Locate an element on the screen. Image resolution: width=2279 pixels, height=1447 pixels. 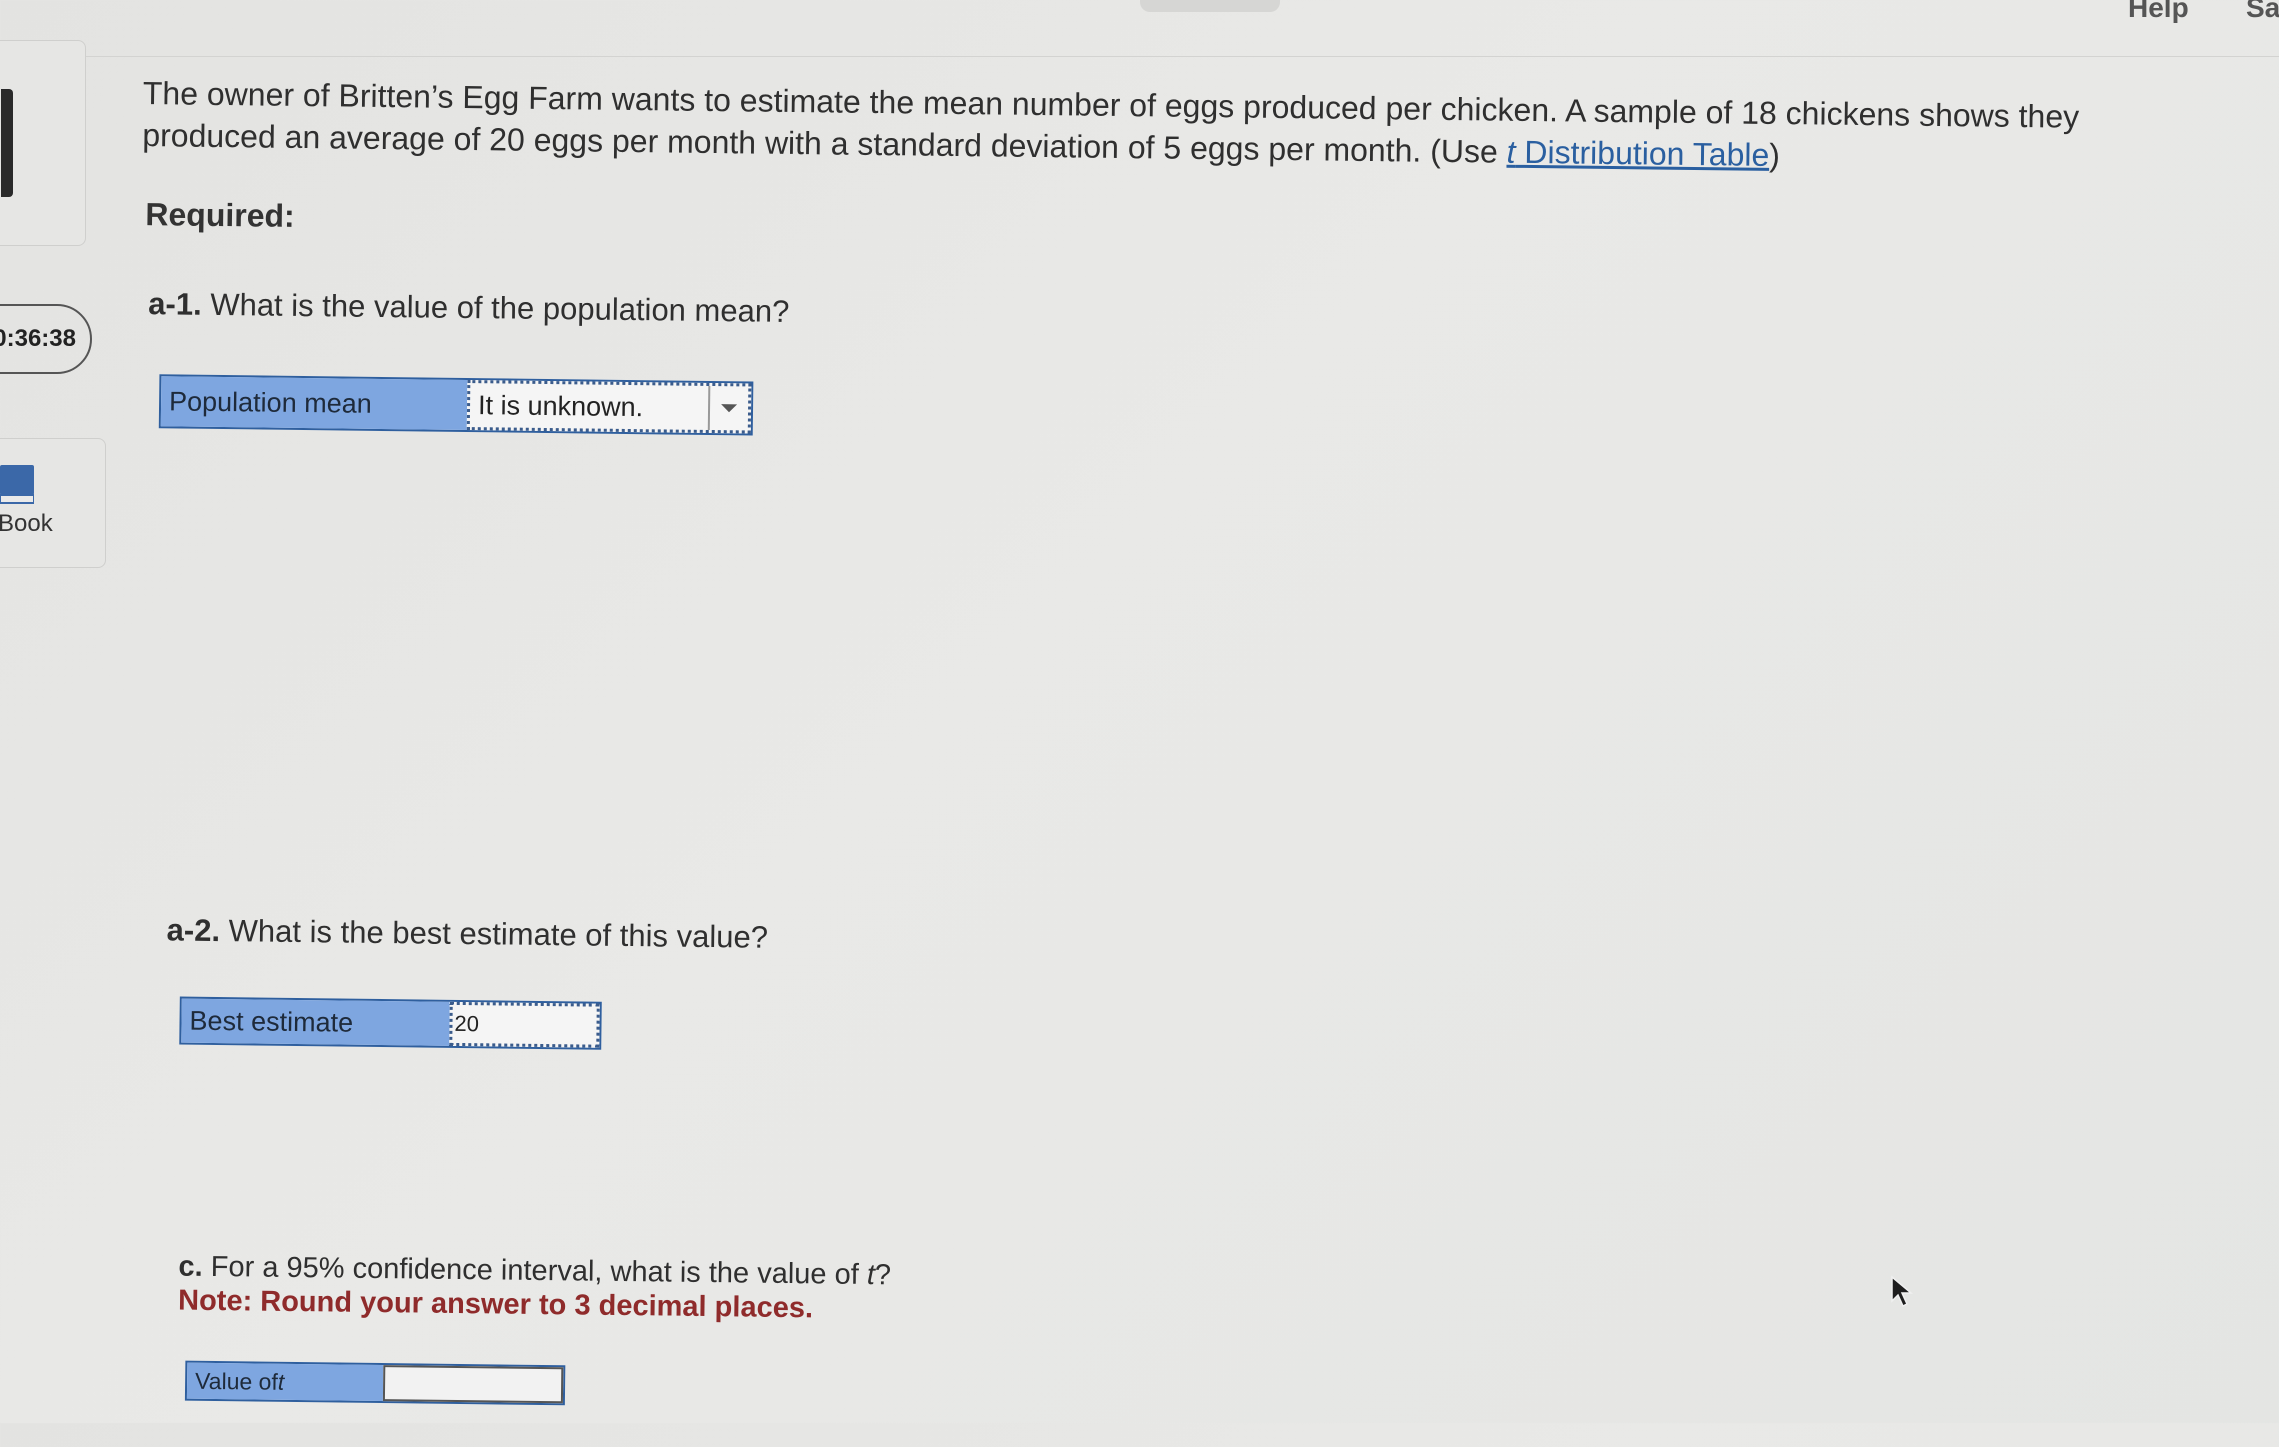
save-link: Sa is located at coordinates (2262, 12).